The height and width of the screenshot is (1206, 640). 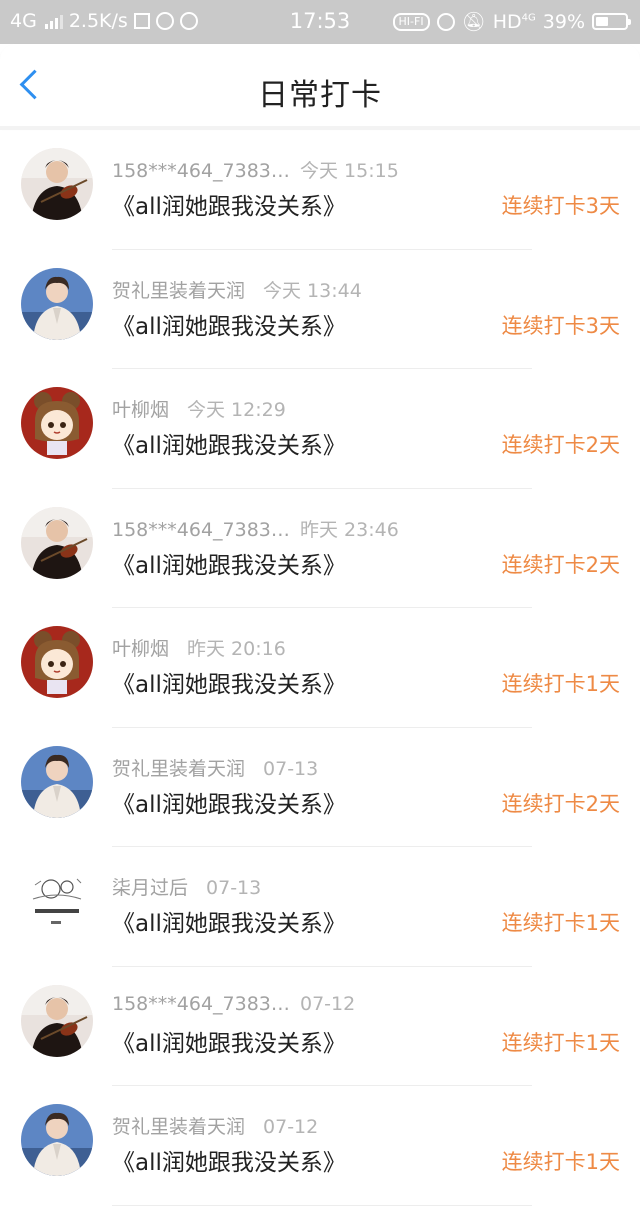 I want to click on entry-meta: 158***464_7383… 07-12, so click(x=233, y=1004).